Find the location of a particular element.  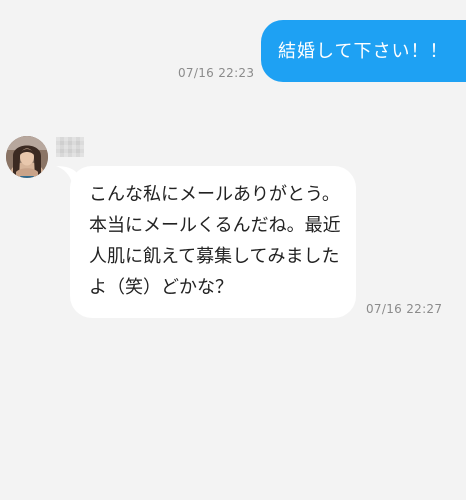

received-message-line: 人肌に飢えて募集してみました is located at coordinates (214, 256).